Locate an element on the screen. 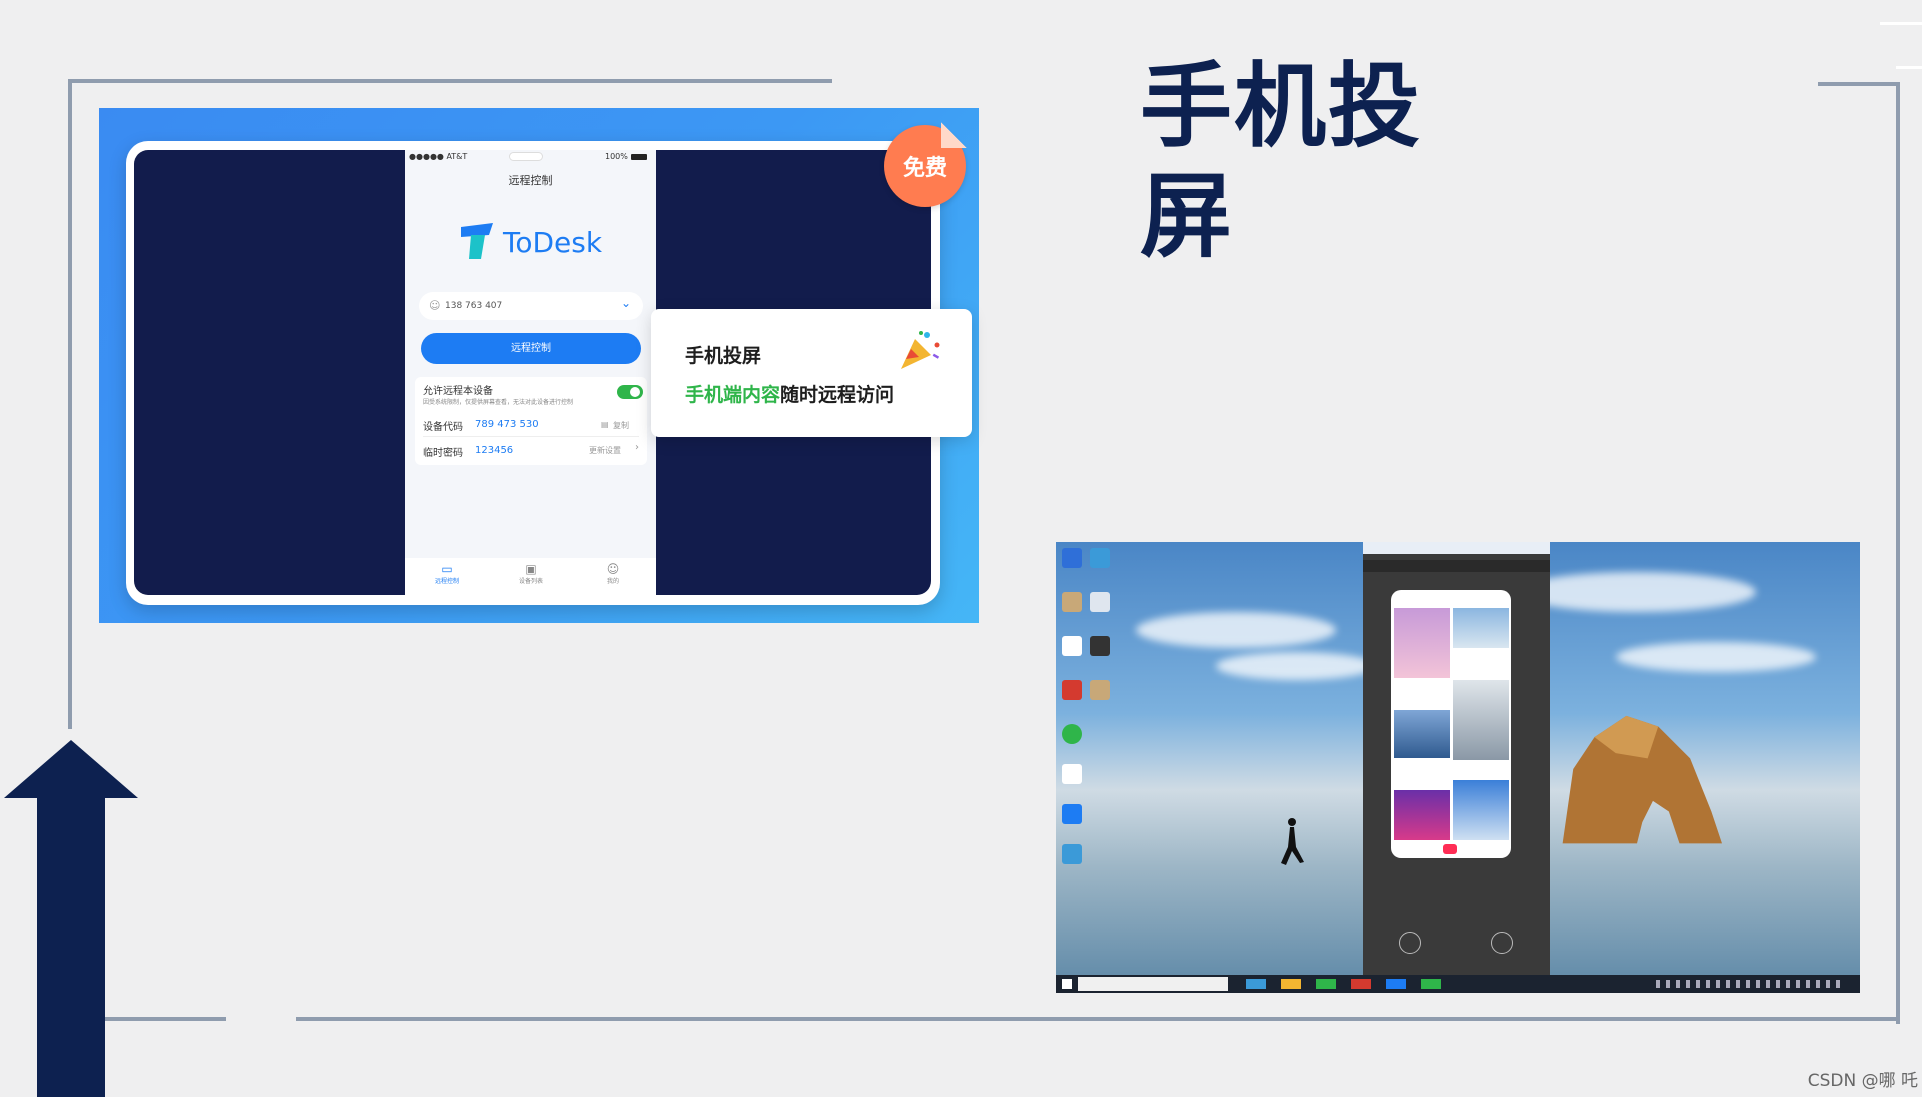 This screenshot has height=1097, width=1922. status-pill is located at coordinates (526, 156).